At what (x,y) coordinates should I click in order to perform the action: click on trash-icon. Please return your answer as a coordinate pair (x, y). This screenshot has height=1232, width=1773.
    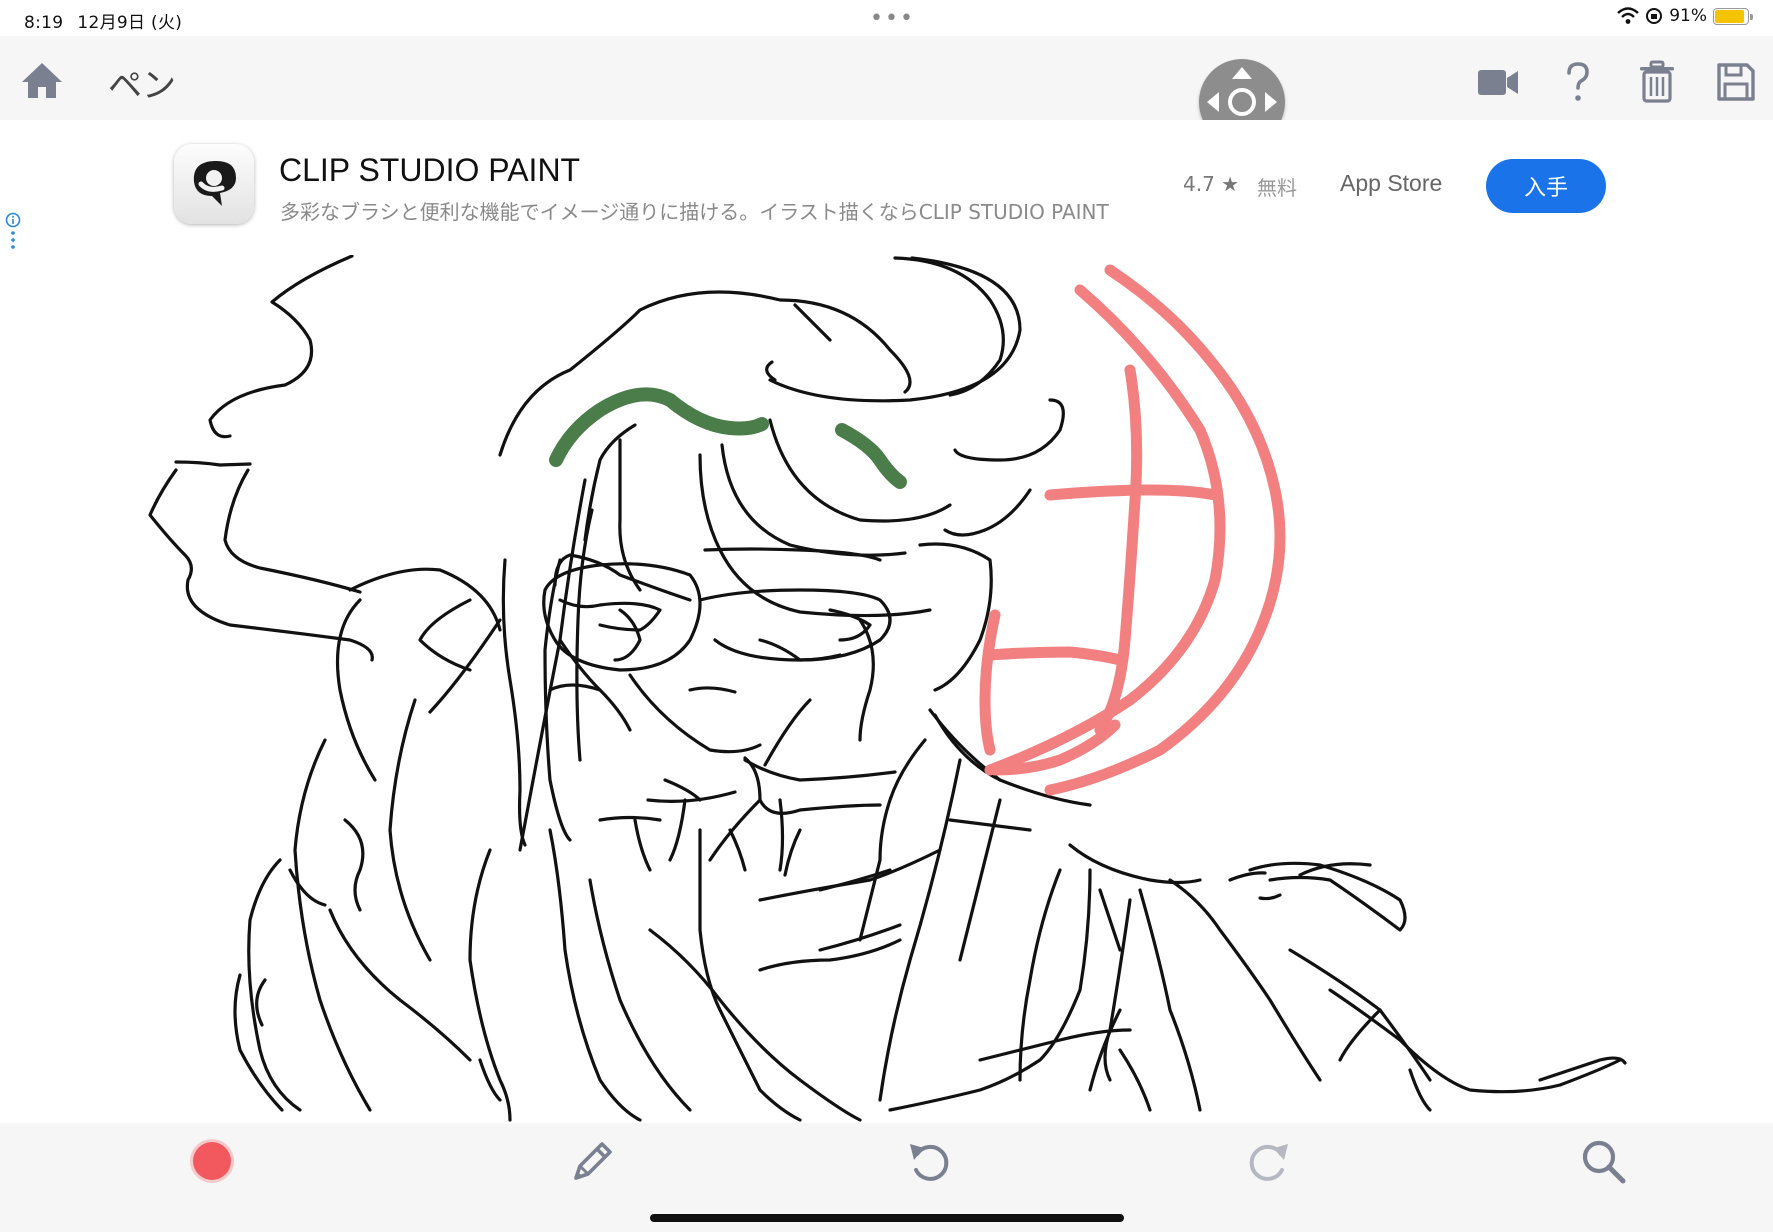
    Looking at the image, I should click on (1657, 81).